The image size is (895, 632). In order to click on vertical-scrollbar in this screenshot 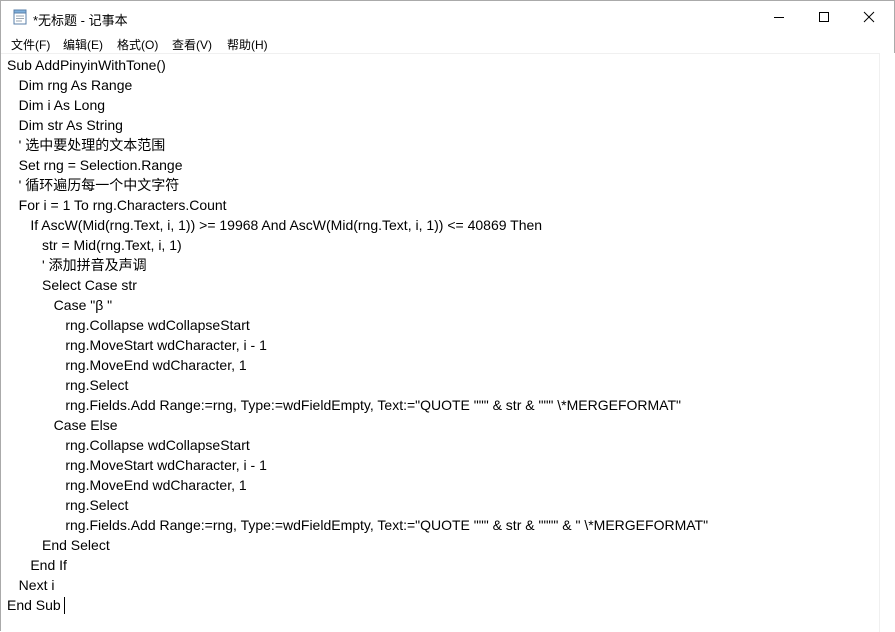, I will do `click(887, 342)`.